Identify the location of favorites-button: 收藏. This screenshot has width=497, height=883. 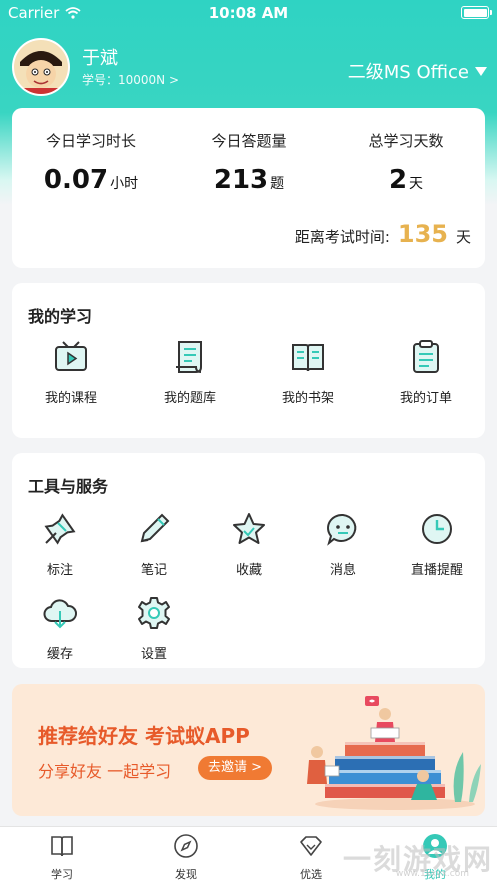
(249, 544).